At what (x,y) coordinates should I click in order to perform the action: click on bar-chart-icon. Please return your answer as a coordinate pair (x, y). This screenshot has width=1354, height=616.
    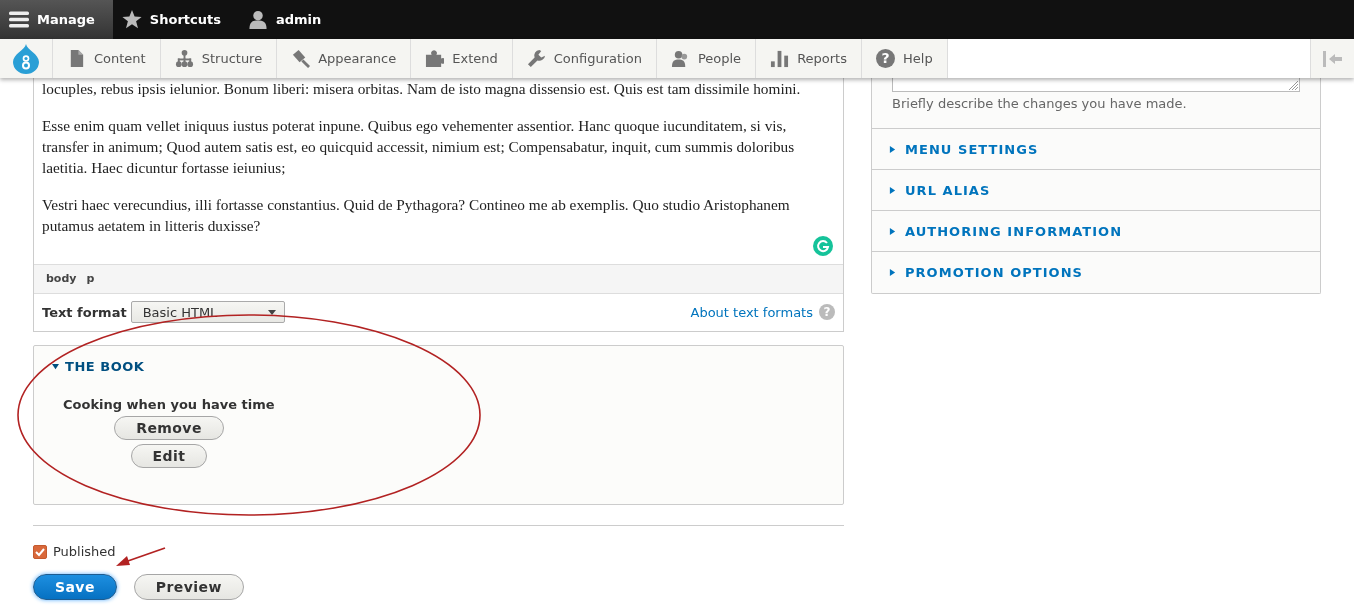
    Looking at the image, I should click on (780, 58).